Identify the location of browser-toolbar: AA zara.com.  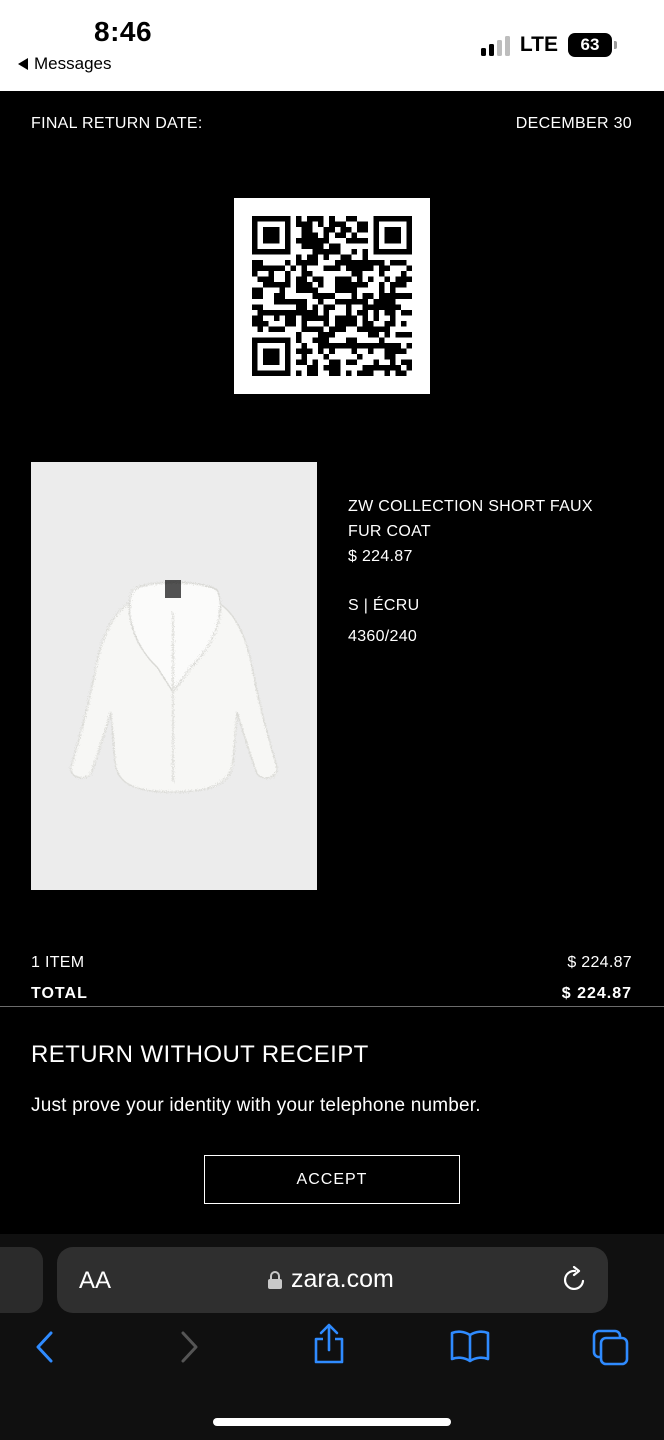
(332, 1337).